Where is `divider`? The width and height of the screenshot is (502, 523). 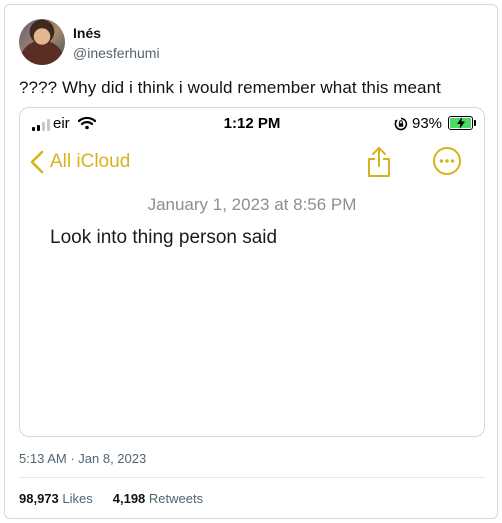 divider is located at coordinates (252, 477).